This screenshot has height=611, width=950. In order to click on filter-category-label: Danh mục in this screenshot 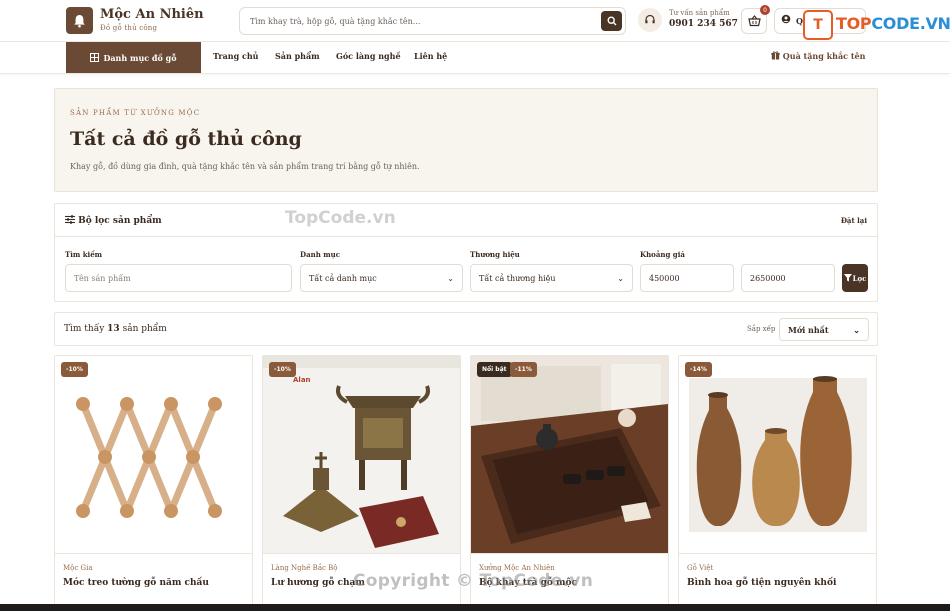, I will do `click(320, 254)`.